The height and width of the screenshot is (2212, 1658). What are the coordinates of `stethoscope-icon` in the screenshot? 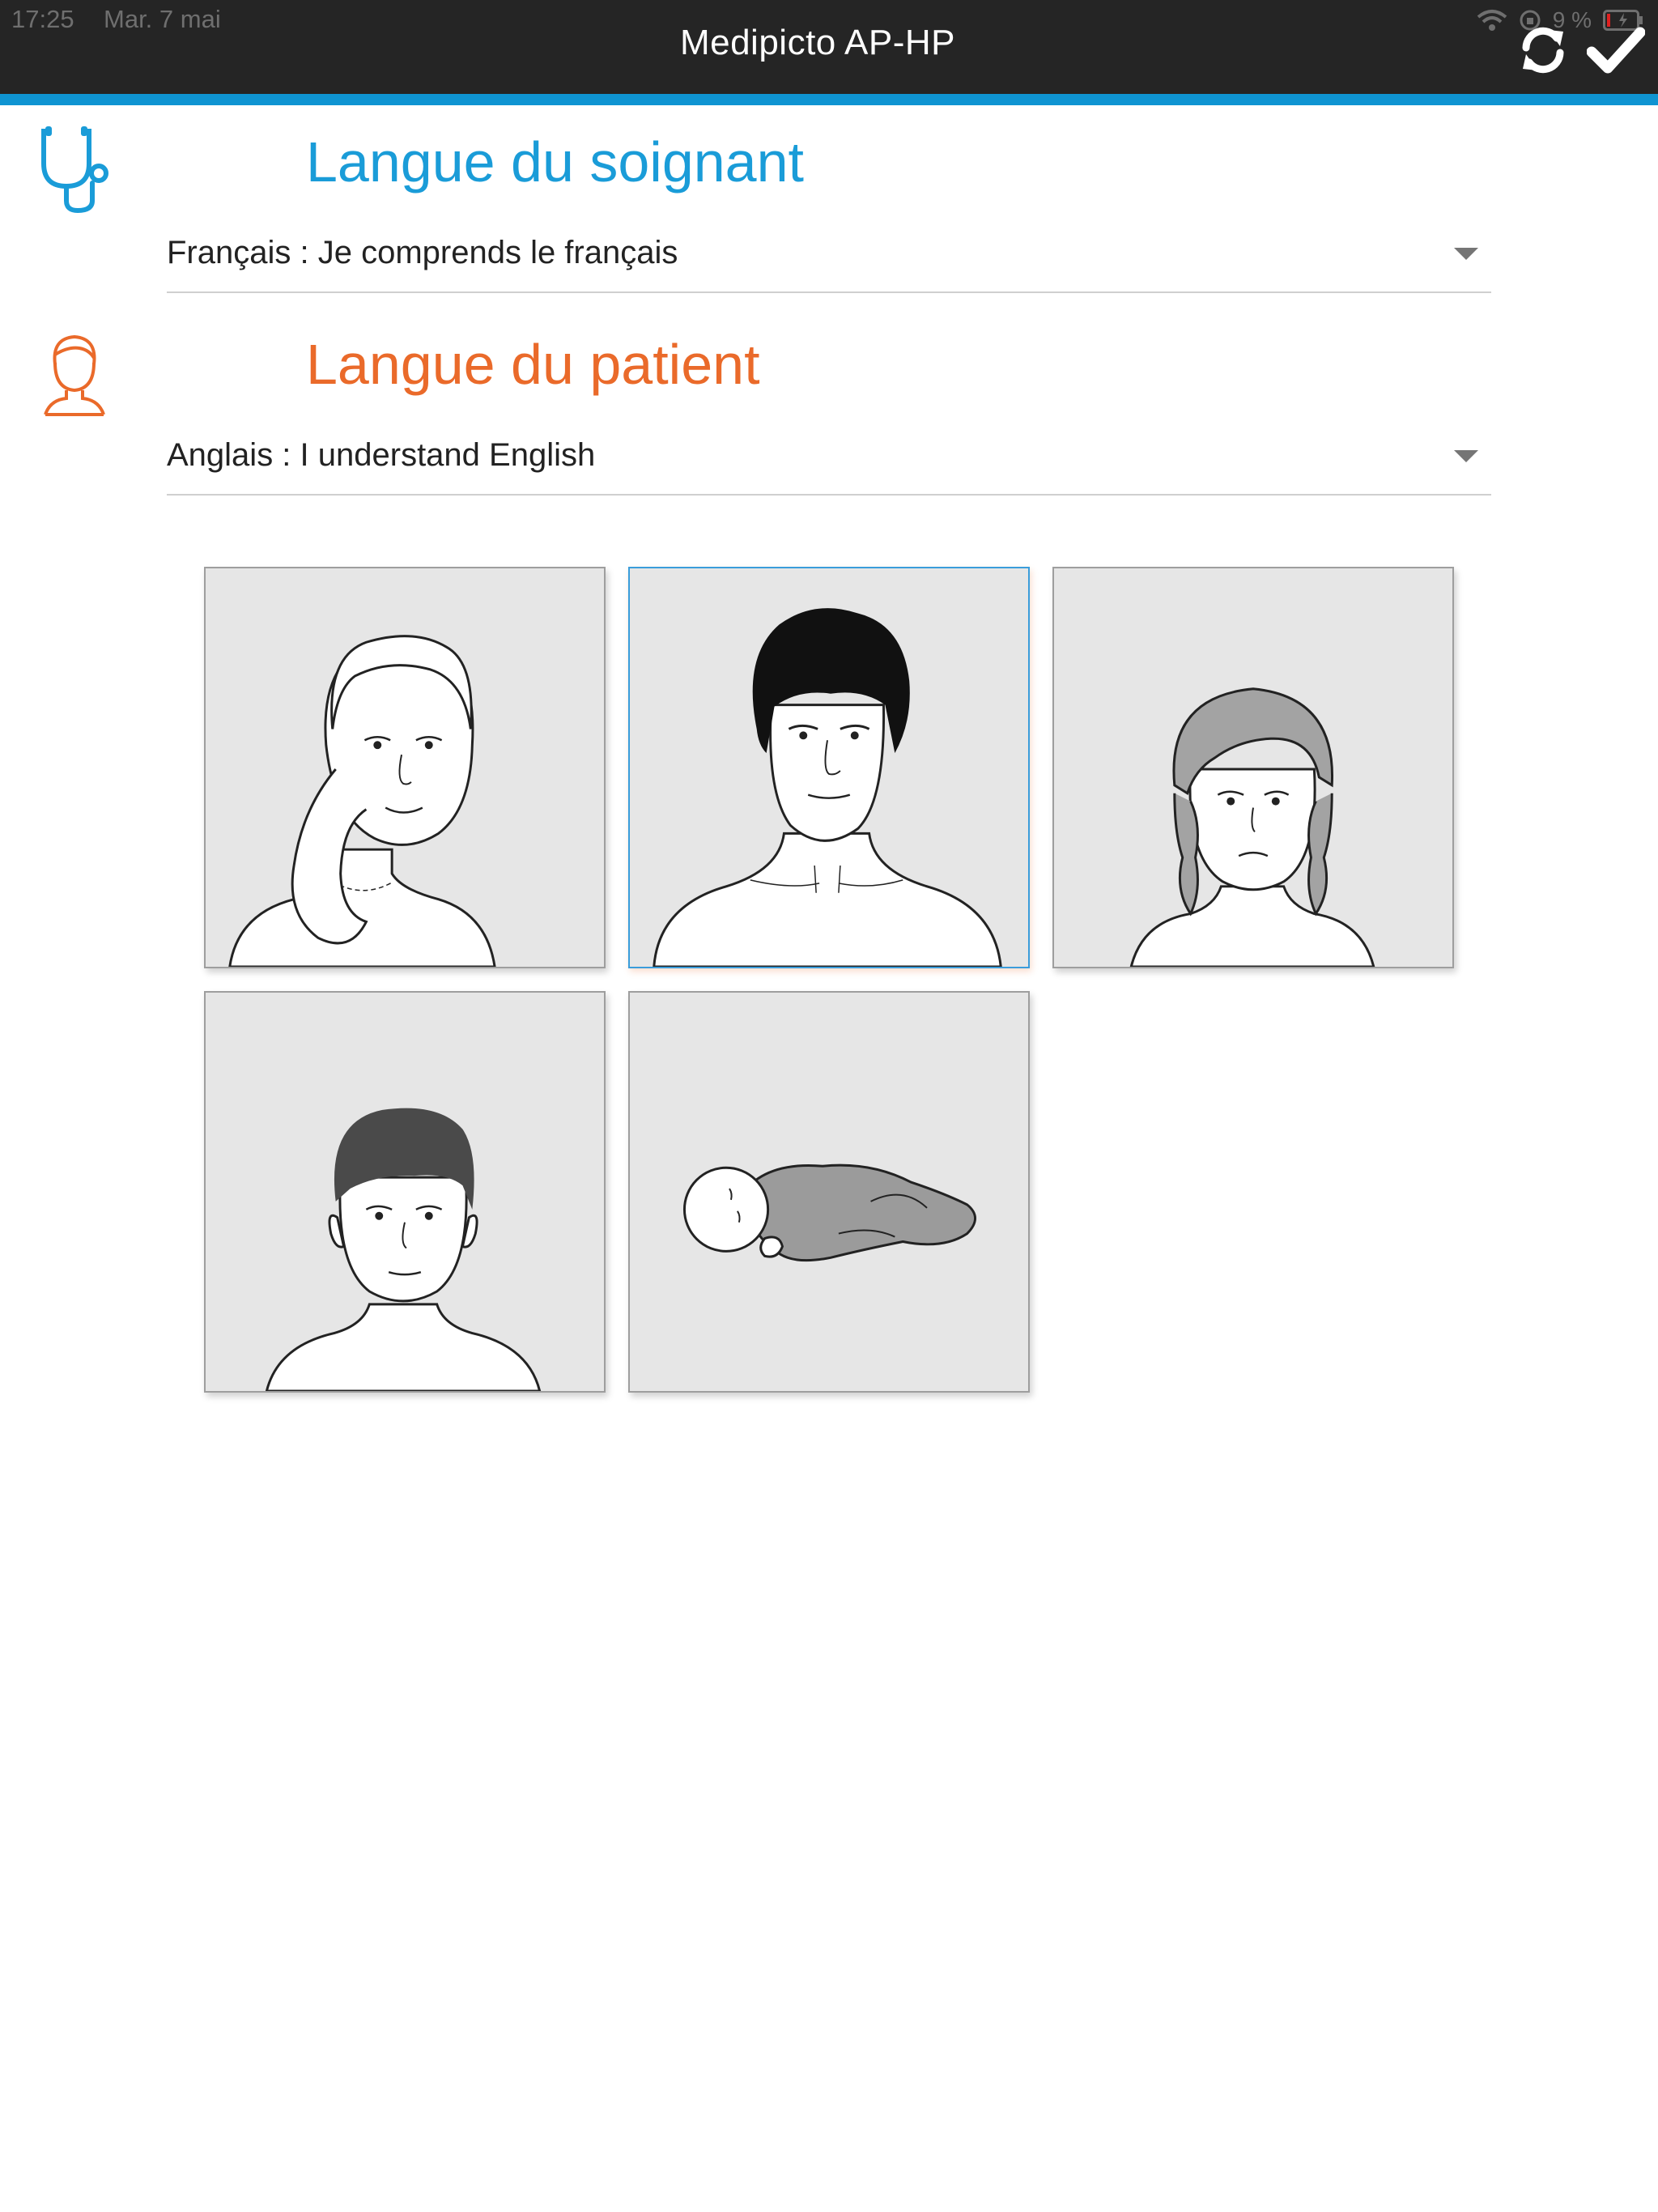 It's located at (74, 172).